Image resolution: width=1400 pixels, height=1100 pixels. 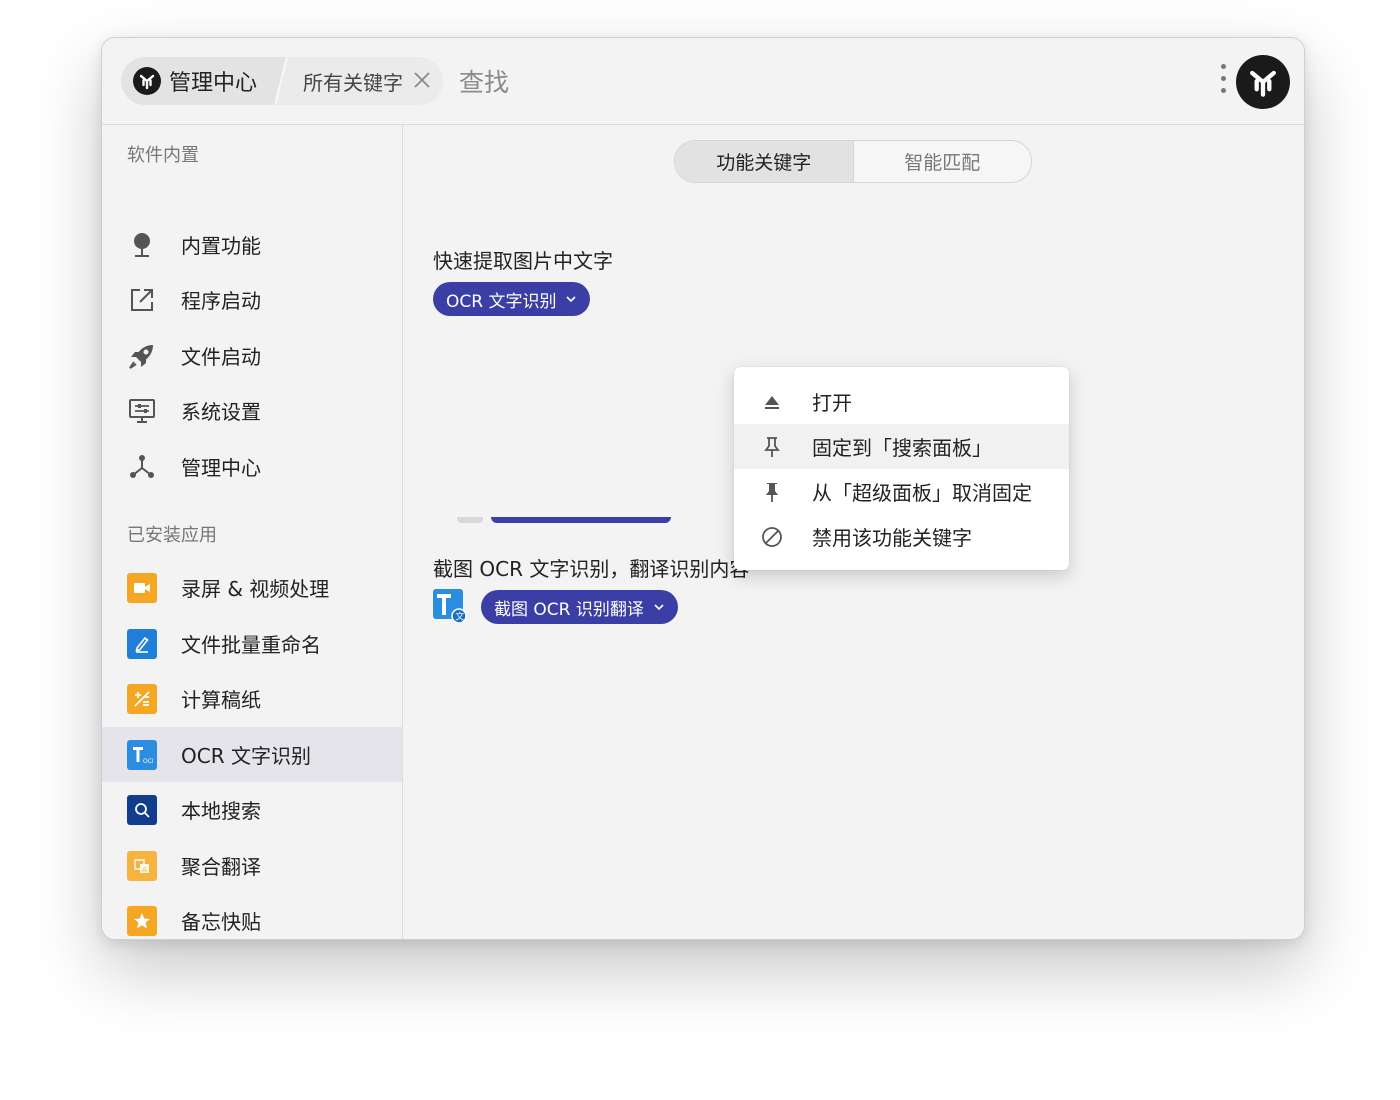 What do you see at coordinates (901, 401) in the screenshot?
I see `menu-item-open: 打开` at bounding box center [901, 401].